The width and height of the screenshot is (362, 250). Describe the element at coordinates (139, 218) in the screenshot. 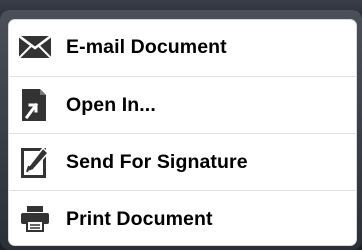

I see `menu-item-label: Print Document` at that location.